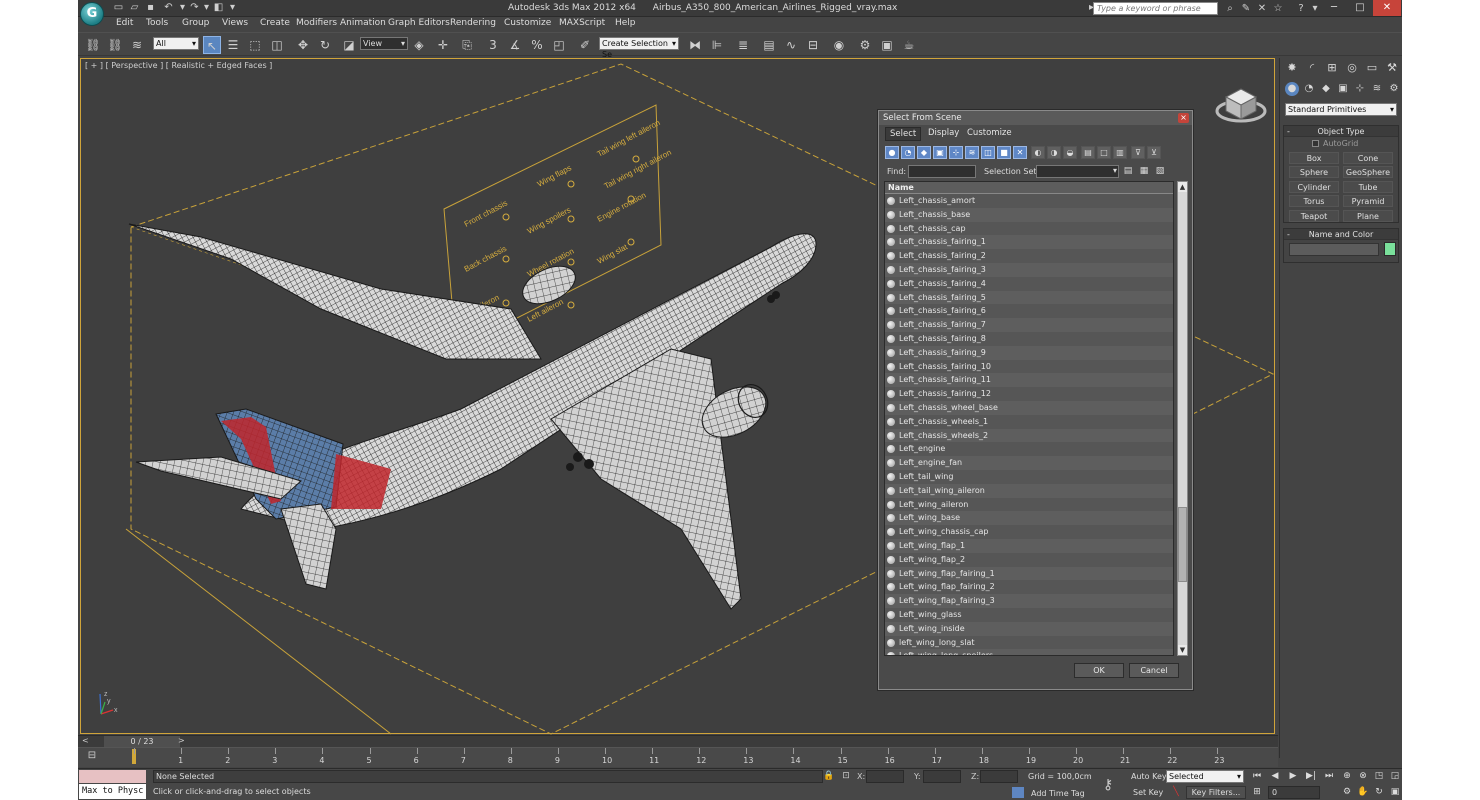 The image size is (1480, 800). What do you see at coordinates (1029, 614) in the screenshot?
I see `list-item: Left_wing_glass` at bounding box center [1029, 614].